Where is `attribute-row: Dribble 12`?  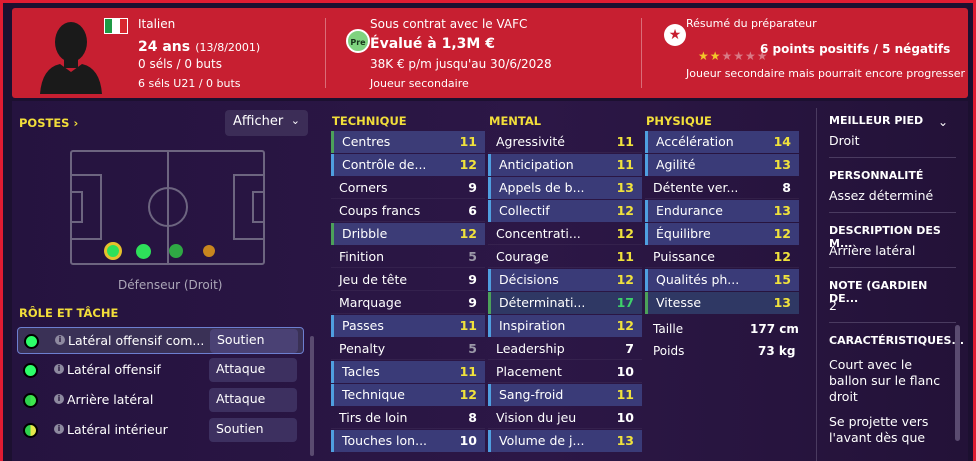 attribute-row: Dribble 12 is located at coordinates (408, 234).